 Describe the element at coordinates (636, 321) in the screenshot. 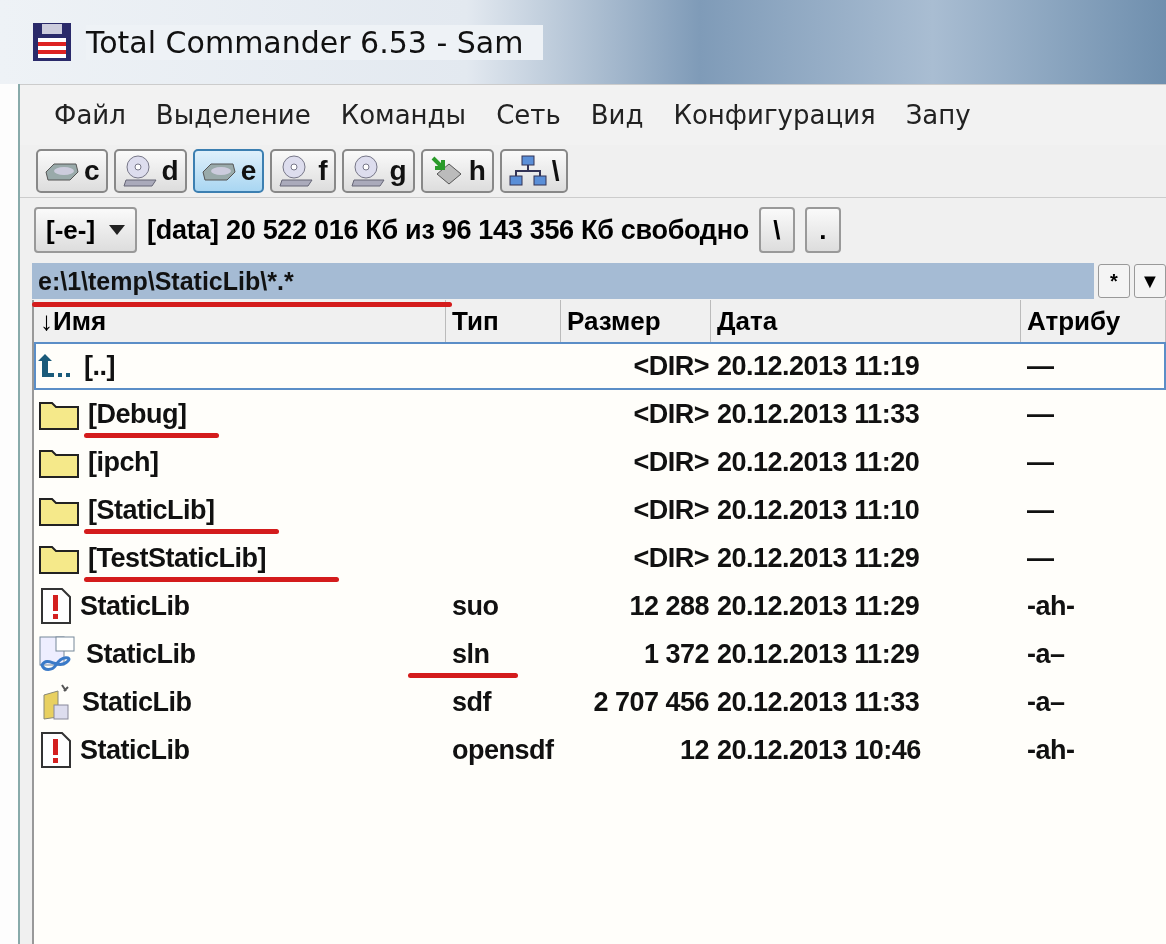

I see `column-header: Размер` at that location.